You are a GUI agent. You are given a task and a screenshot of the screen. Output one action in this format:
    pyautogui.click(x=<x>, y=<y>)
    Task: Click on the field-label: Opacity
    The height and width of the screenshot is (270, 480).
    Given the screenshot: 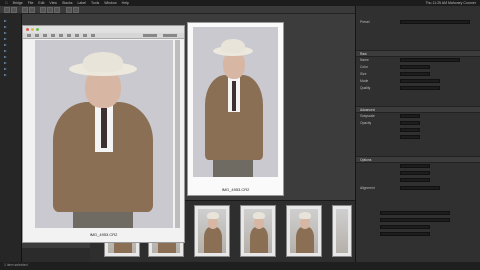 What is the action you would take?
    pyautogui.click(x=366, y=123)
    